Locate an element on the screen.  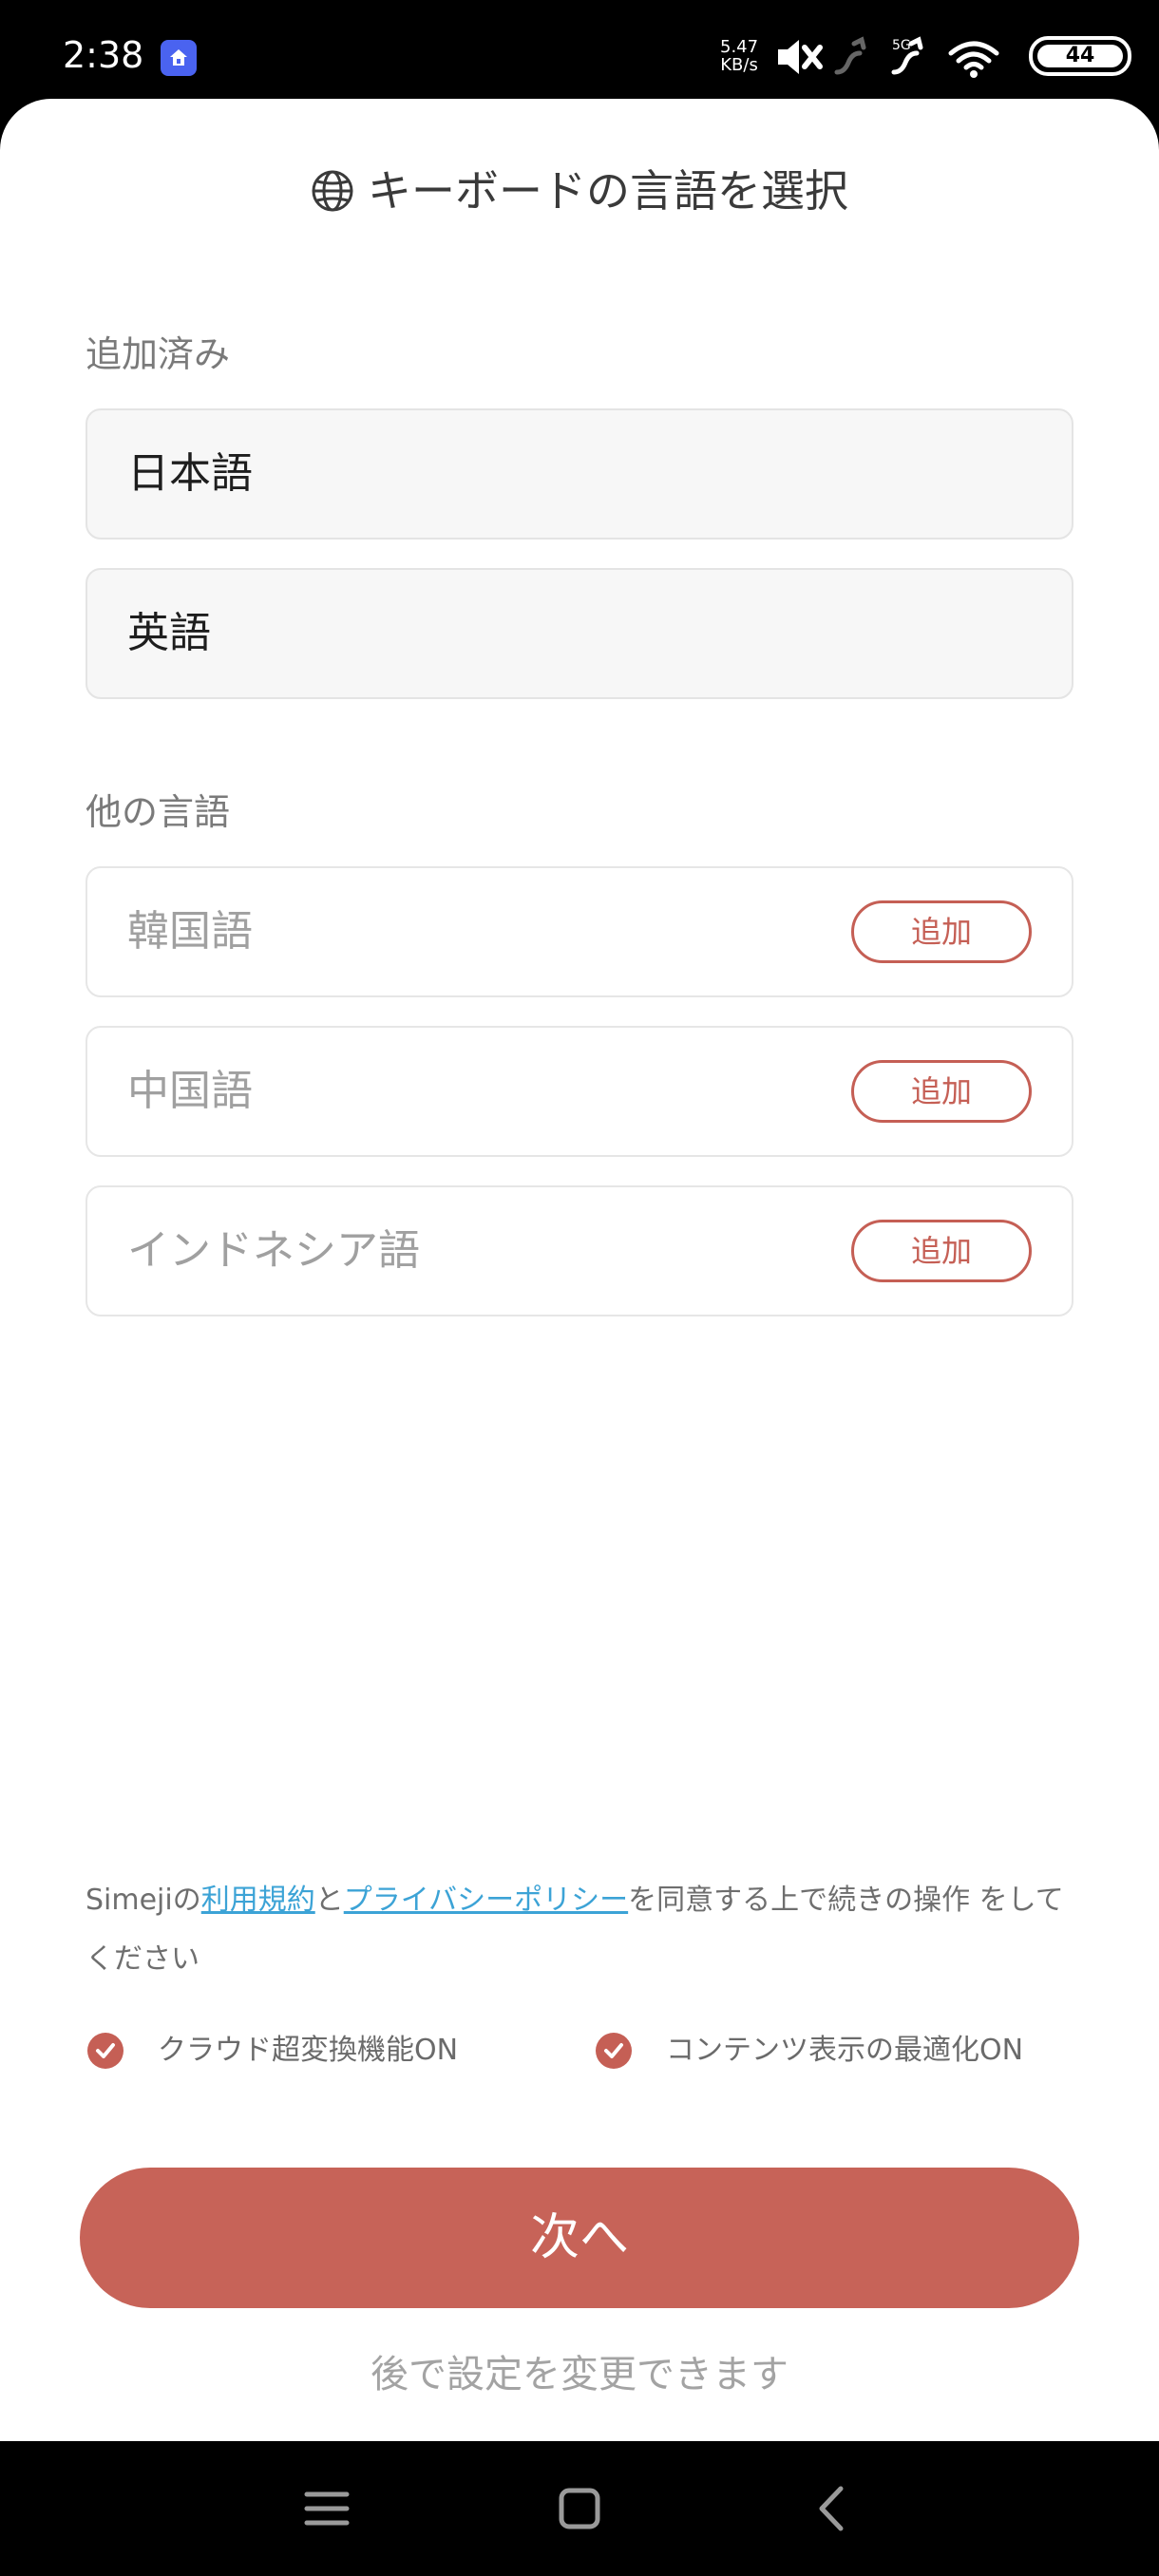
status-time: 2:38 is located at coordinates (103, 55).